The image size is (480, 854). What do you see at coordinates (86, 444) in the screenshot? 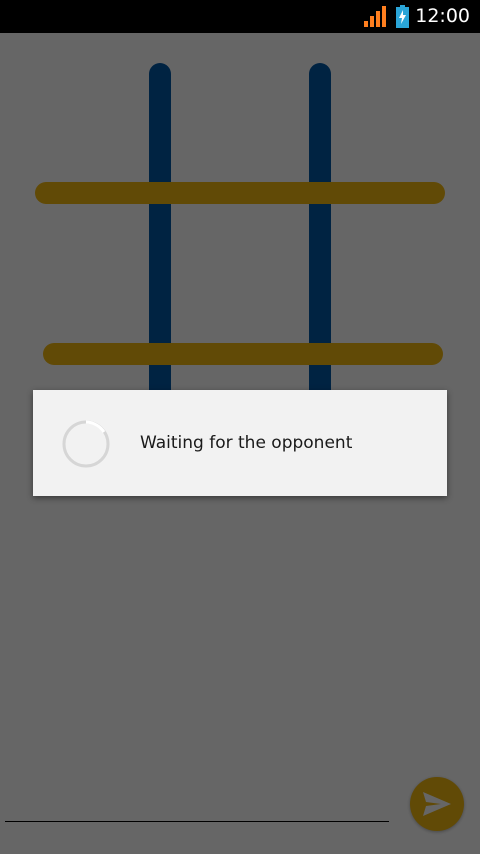
I see `progress-spinner-icon` at bounding box center [86, 444].